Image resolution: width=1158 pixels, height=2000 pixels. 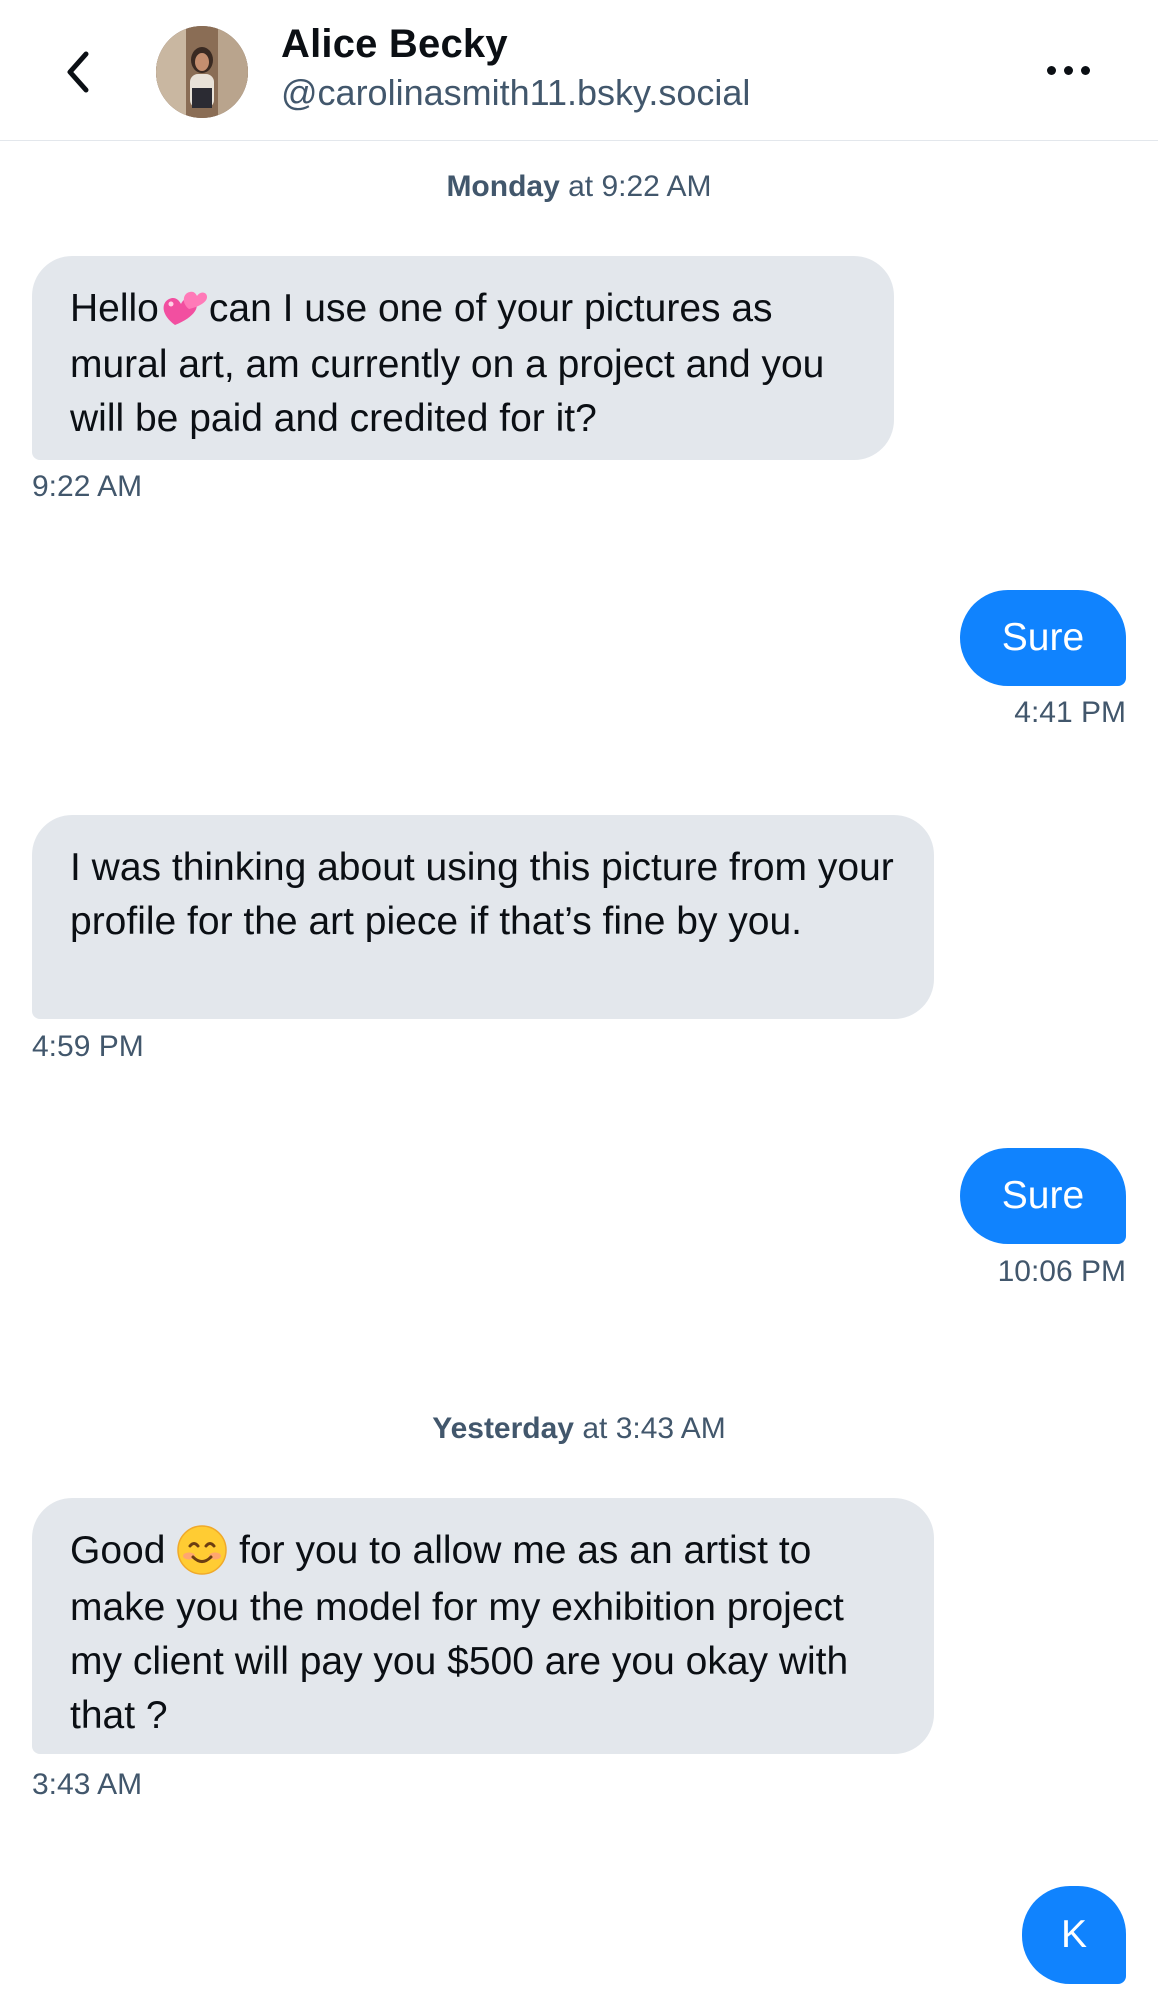 What do you see at coordinates (650, 1428) in the screenshot?
I see `date-separator-time: at 3:43 AM` at bounding box center [650, 1428].